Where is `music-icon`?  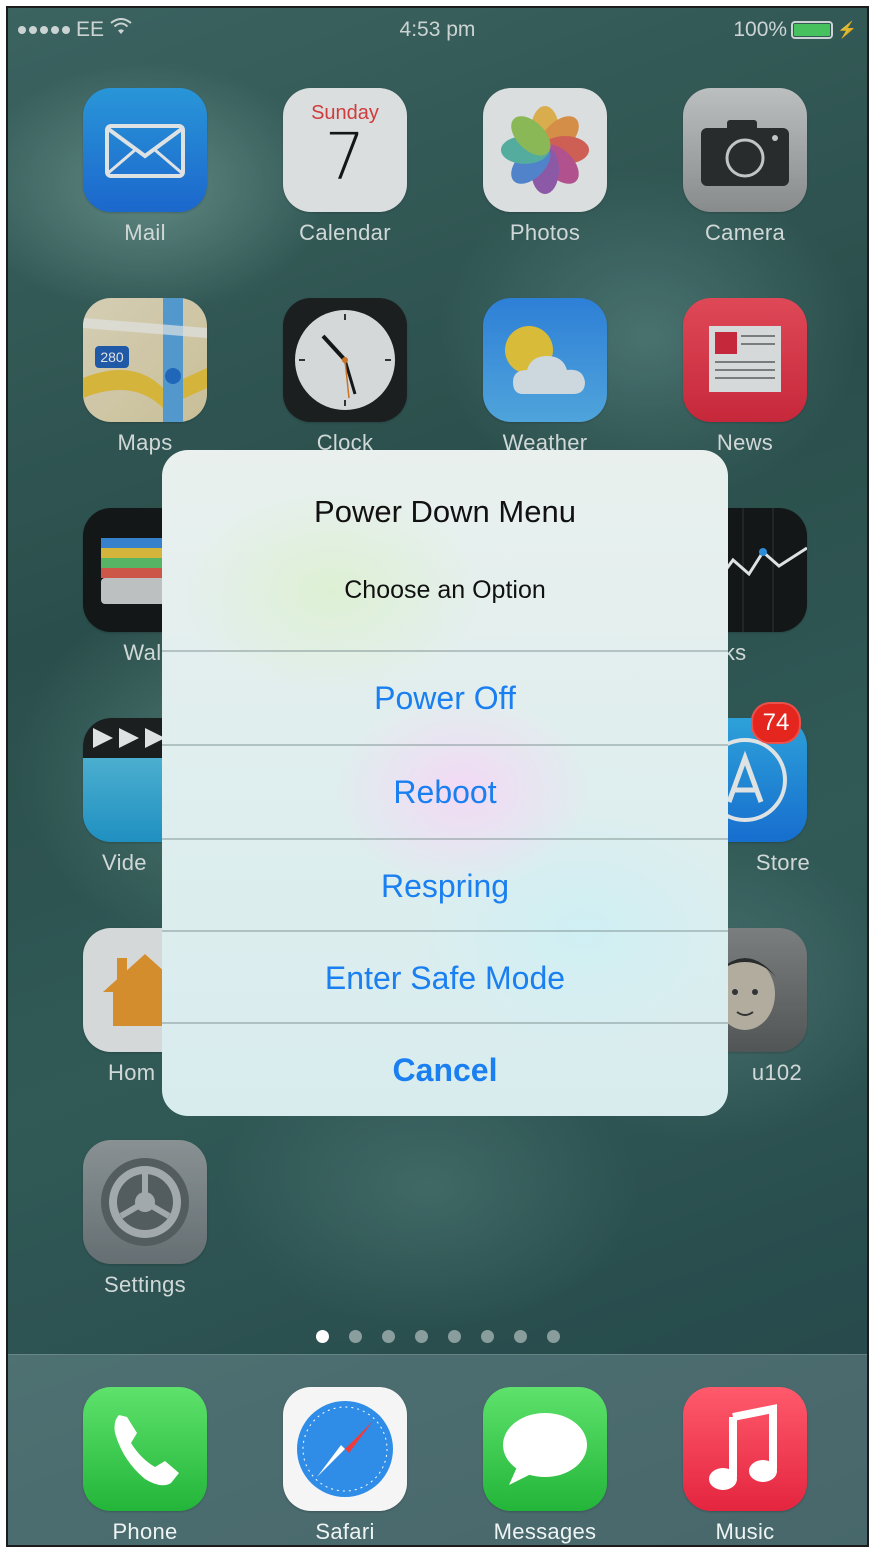 music-icon is located at coordinates (745, 1449).